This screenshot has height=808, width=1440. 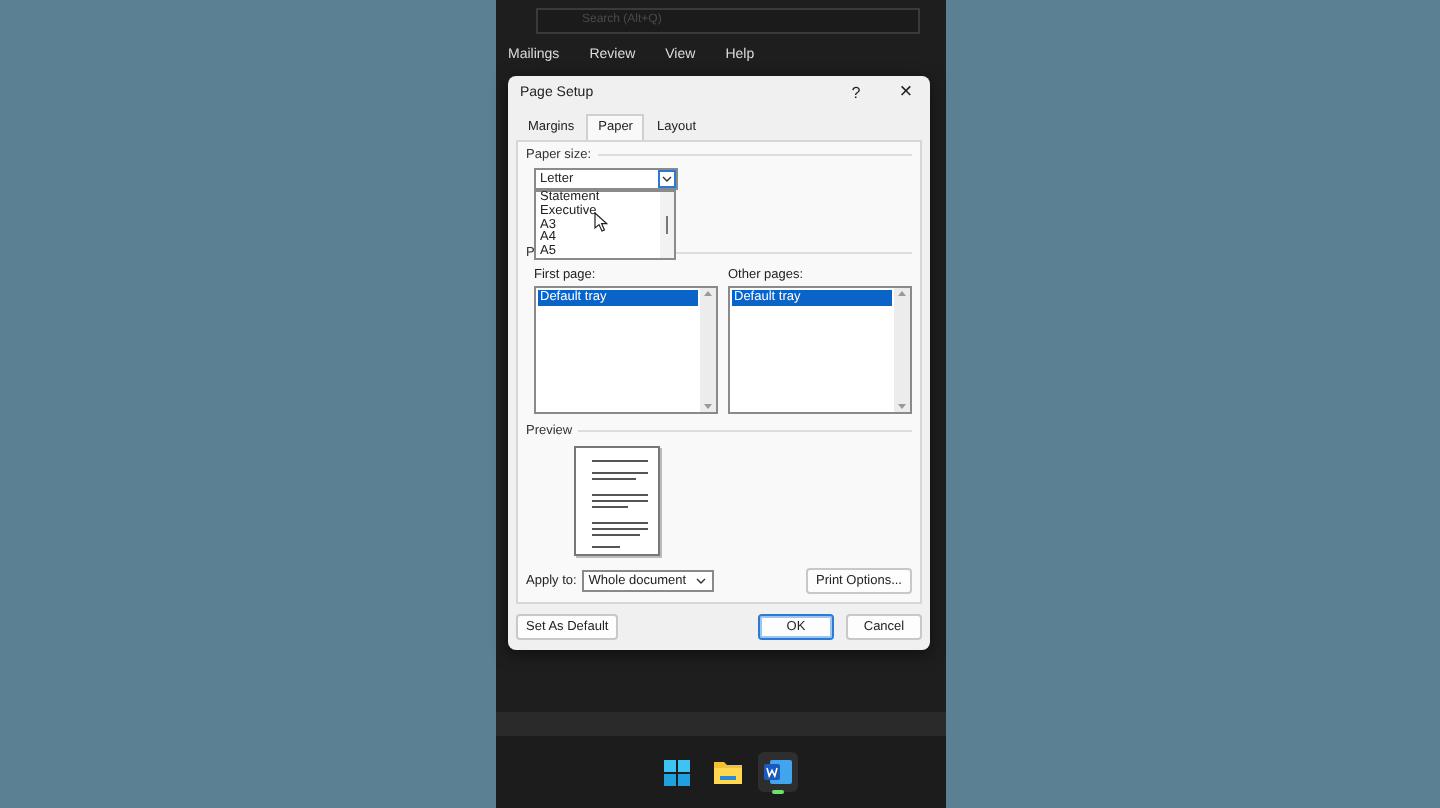 What do you see at coordinates (601, 222) in the screenshot?
I see `mouse-cursor-icon` at bounding box center [601, 222].